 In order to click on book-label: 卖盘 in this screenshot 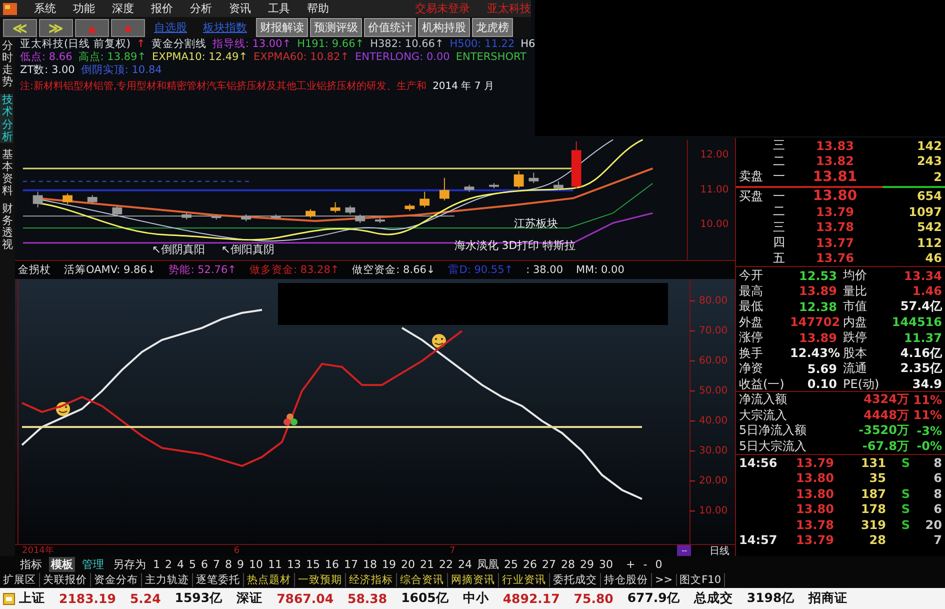, I will do `click(751, 177)`.